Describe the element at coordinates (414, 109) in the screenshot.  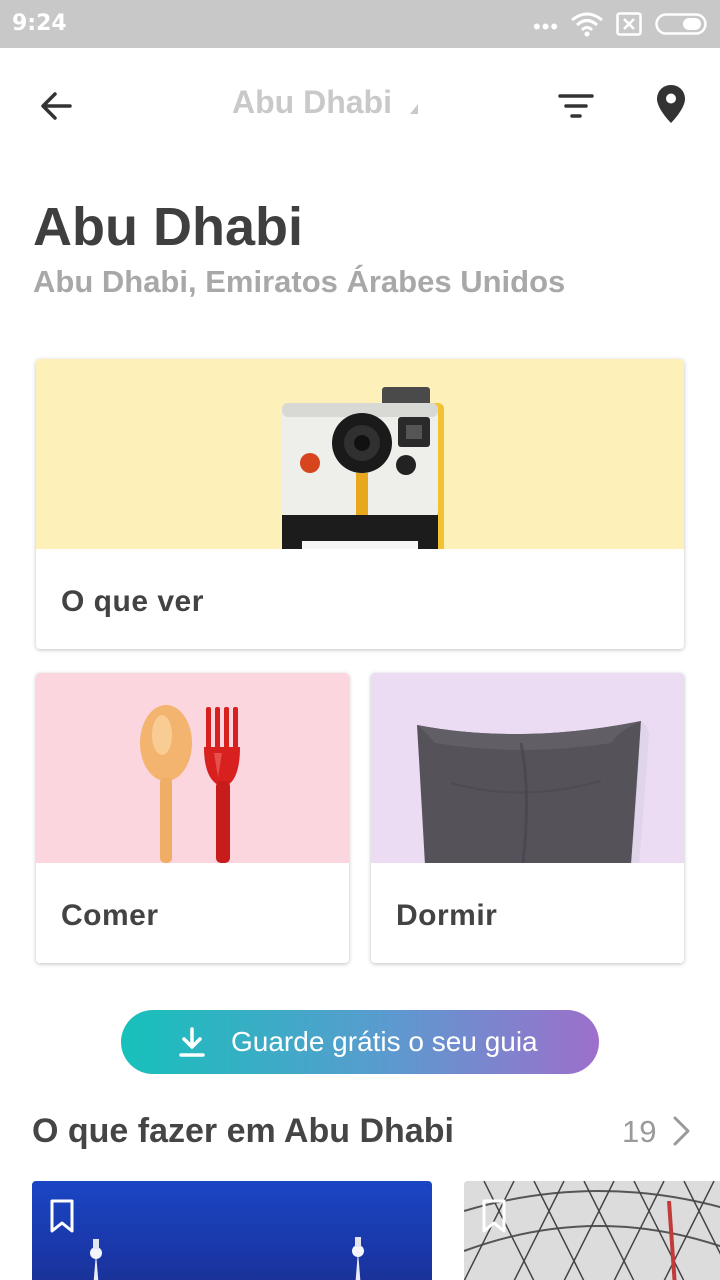
I see `title-fade-mark` at that location.